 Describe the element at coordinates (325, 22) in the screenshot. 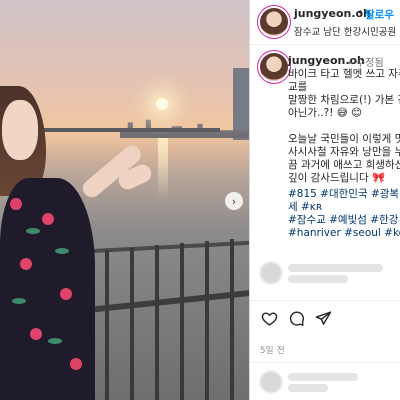

I see `post-header: jungyeon.oh • 팔로우 잠수교 남단 한강시민공원` at that location.